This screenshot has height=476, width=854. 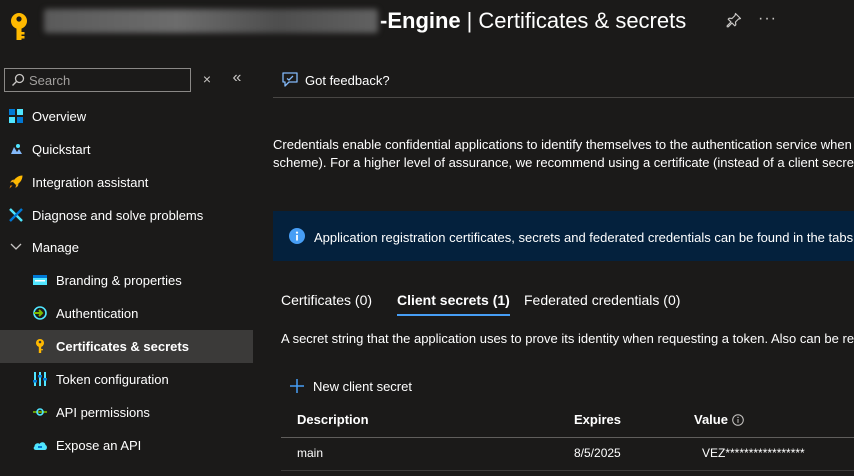 I want to click on rocket-icon, so click(x=16, y=182).